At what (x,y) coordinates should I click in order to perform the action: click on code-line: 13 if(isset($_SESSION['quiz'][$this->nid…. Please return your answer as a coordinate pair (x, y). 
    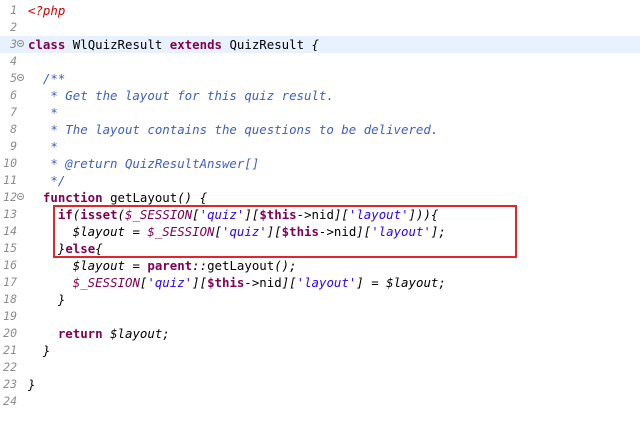
    Looking at the image, I should click on (320, 214).